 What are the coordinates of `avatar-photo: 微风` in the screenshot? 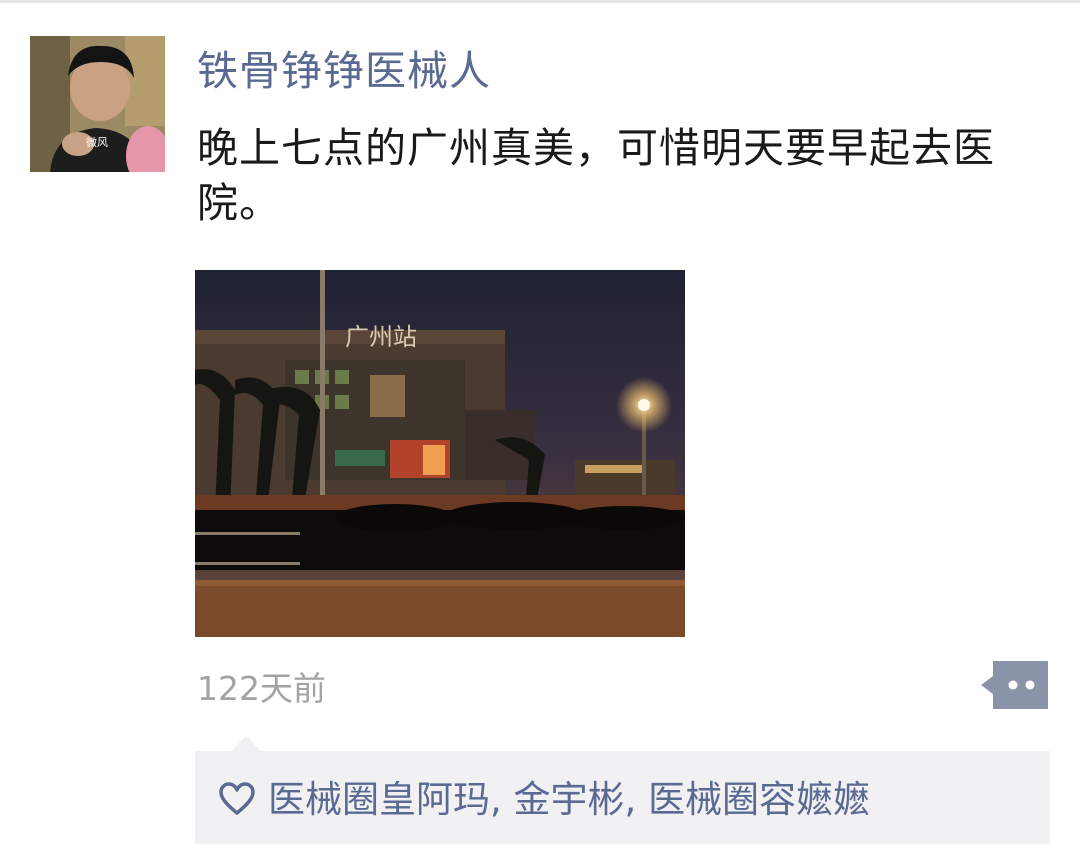 It's located at (97, 104).